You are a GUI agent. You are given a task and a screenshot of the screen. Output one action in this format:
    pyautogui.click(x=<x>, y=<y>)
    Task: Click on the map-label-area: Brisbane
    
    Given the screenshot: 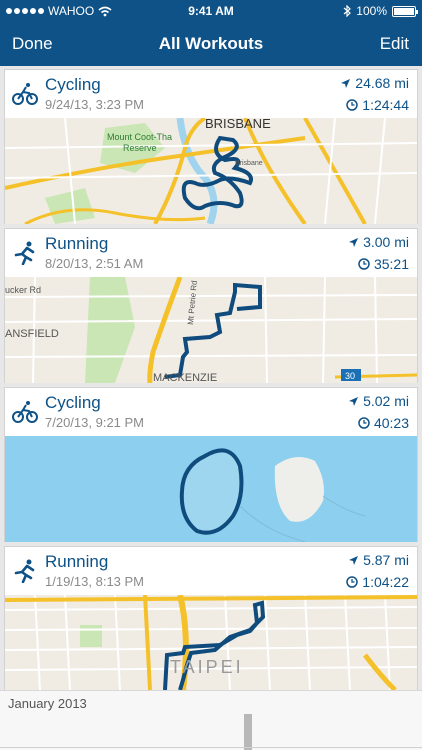 What is the action you would take?
    pyautogui.click(x=249, y=163)
    